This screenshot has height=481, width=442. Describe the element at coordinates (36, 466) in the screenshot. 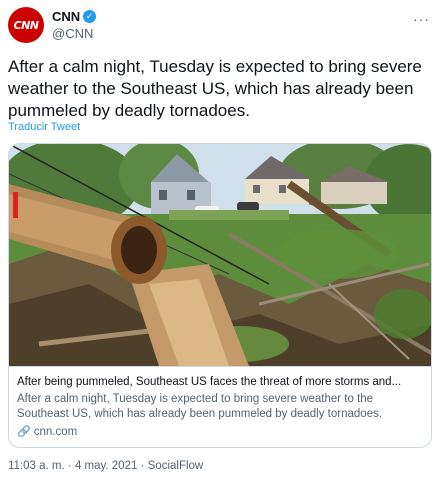

I see `tweet-time: 11:03 a. m.` at that location.